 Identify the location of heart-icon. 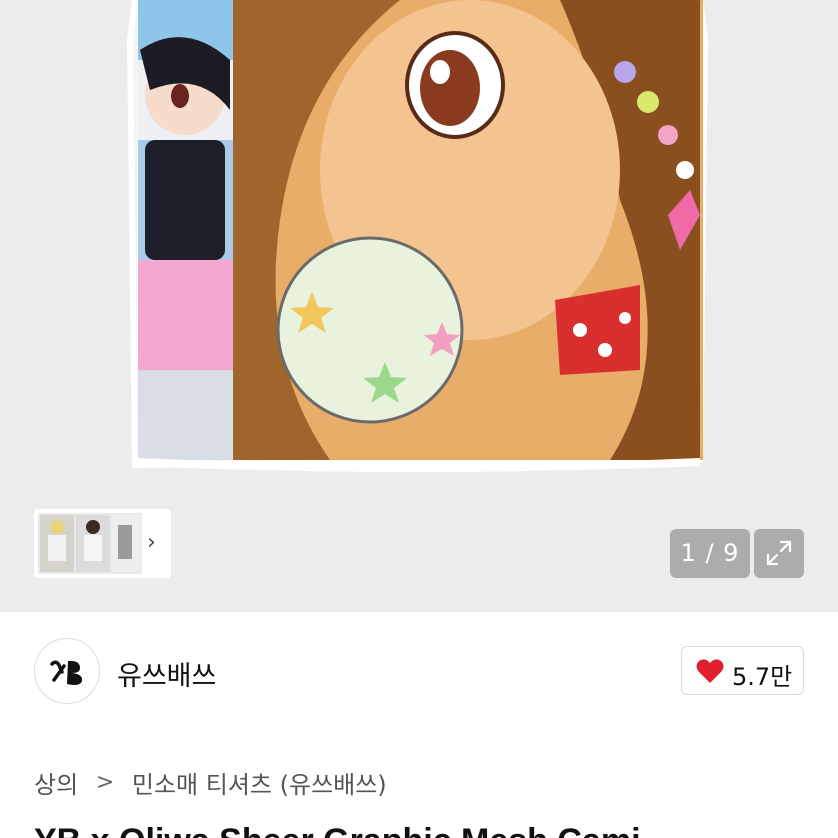
(710, 671).